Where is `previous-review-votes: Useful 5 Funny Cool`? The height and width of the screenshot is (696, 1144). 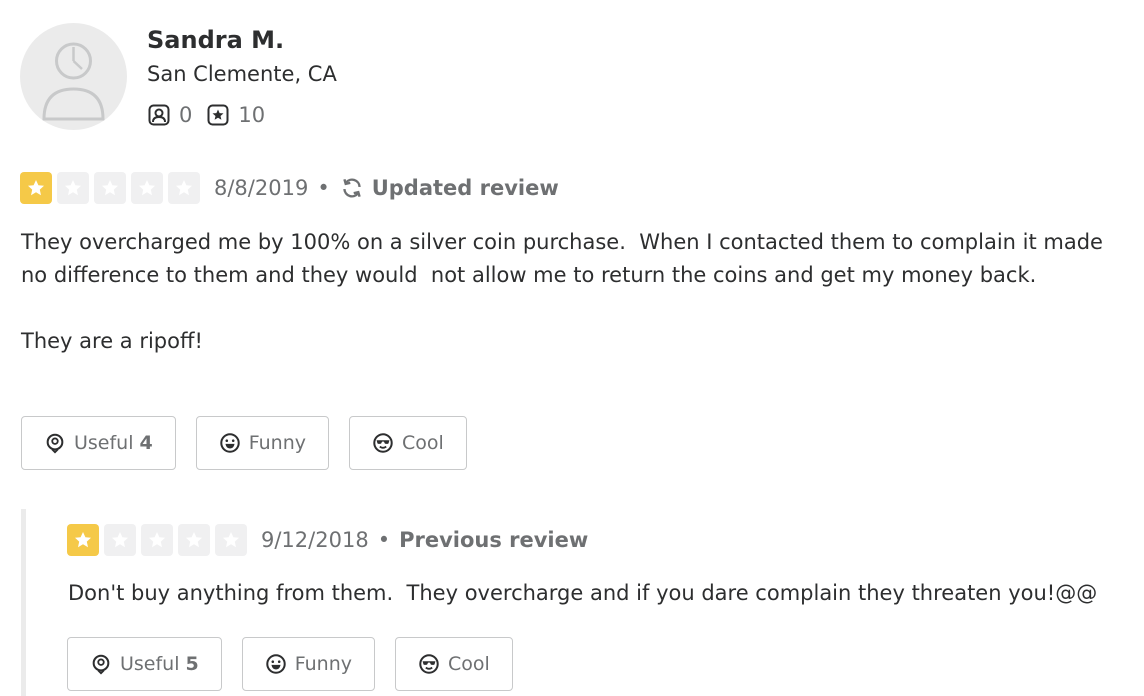 previous-review-votes: Useful 5 Funny Cool is located at coordinates (290, 664).